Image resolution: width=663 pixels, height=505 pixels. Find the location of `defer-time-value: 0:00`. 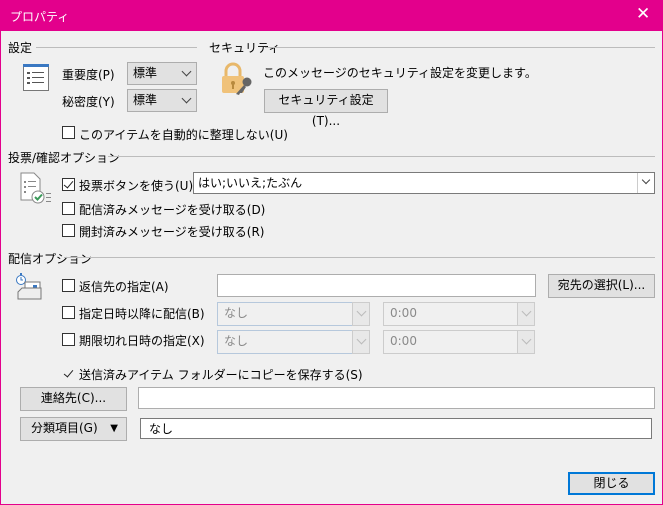

defer-time-value: 0:00 is located at coordinates (403, 313).